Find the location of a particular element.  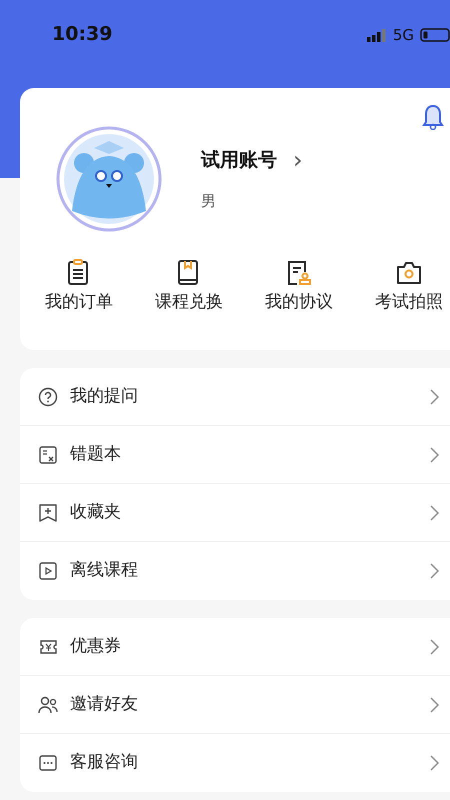

people-icon is located at coordinates (48, 704).